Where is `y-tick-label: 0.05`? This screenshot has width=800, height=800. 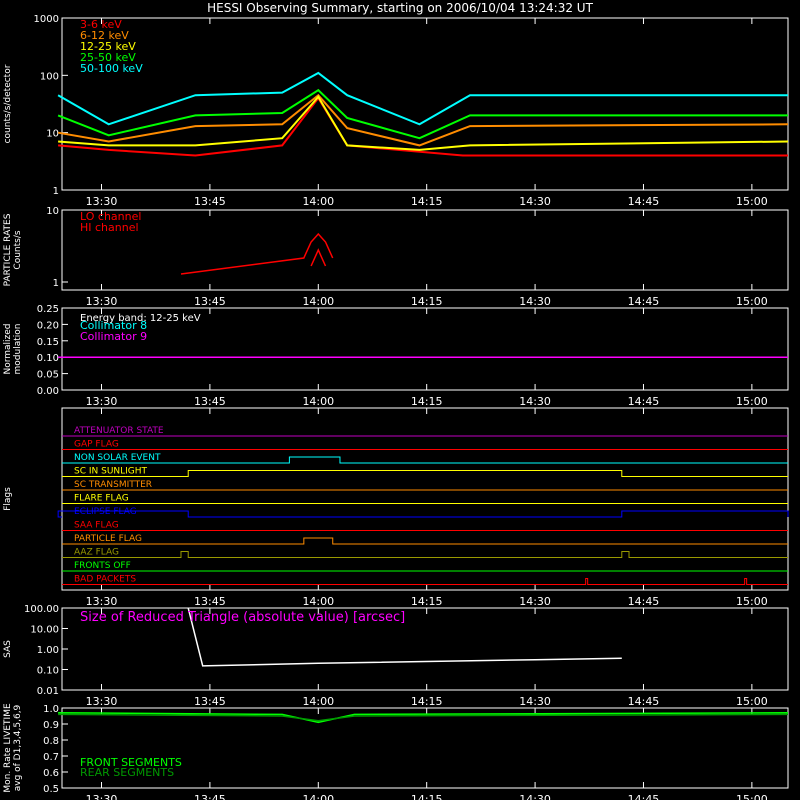
y-tick-label: 0.05 is located at coordinates (48, 375).